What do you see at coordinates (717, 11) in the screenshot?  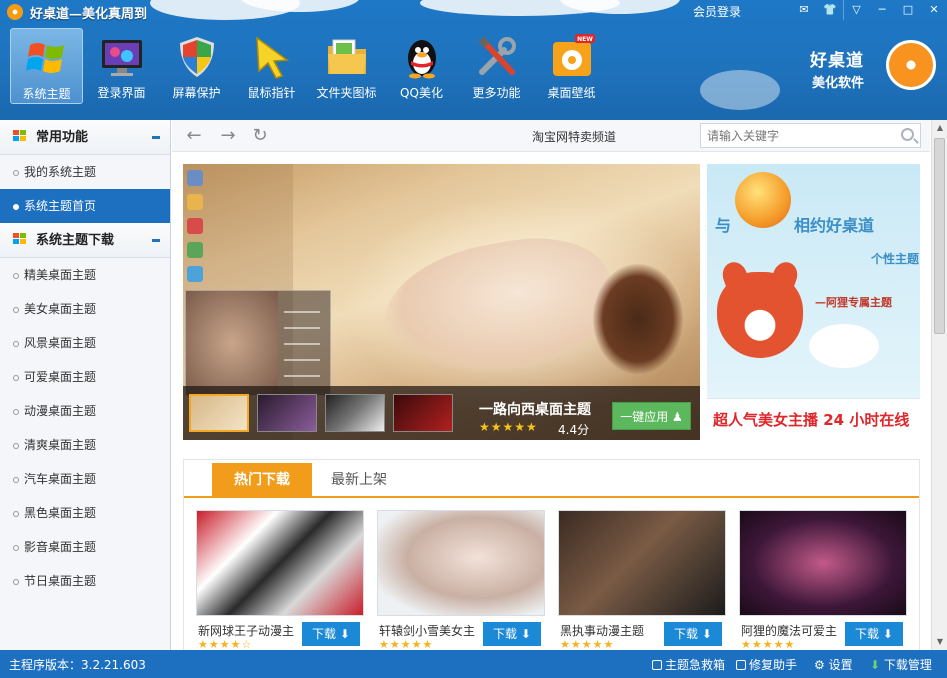 I see `member-login-link: 会员登录` at bounding box center [717, 11].